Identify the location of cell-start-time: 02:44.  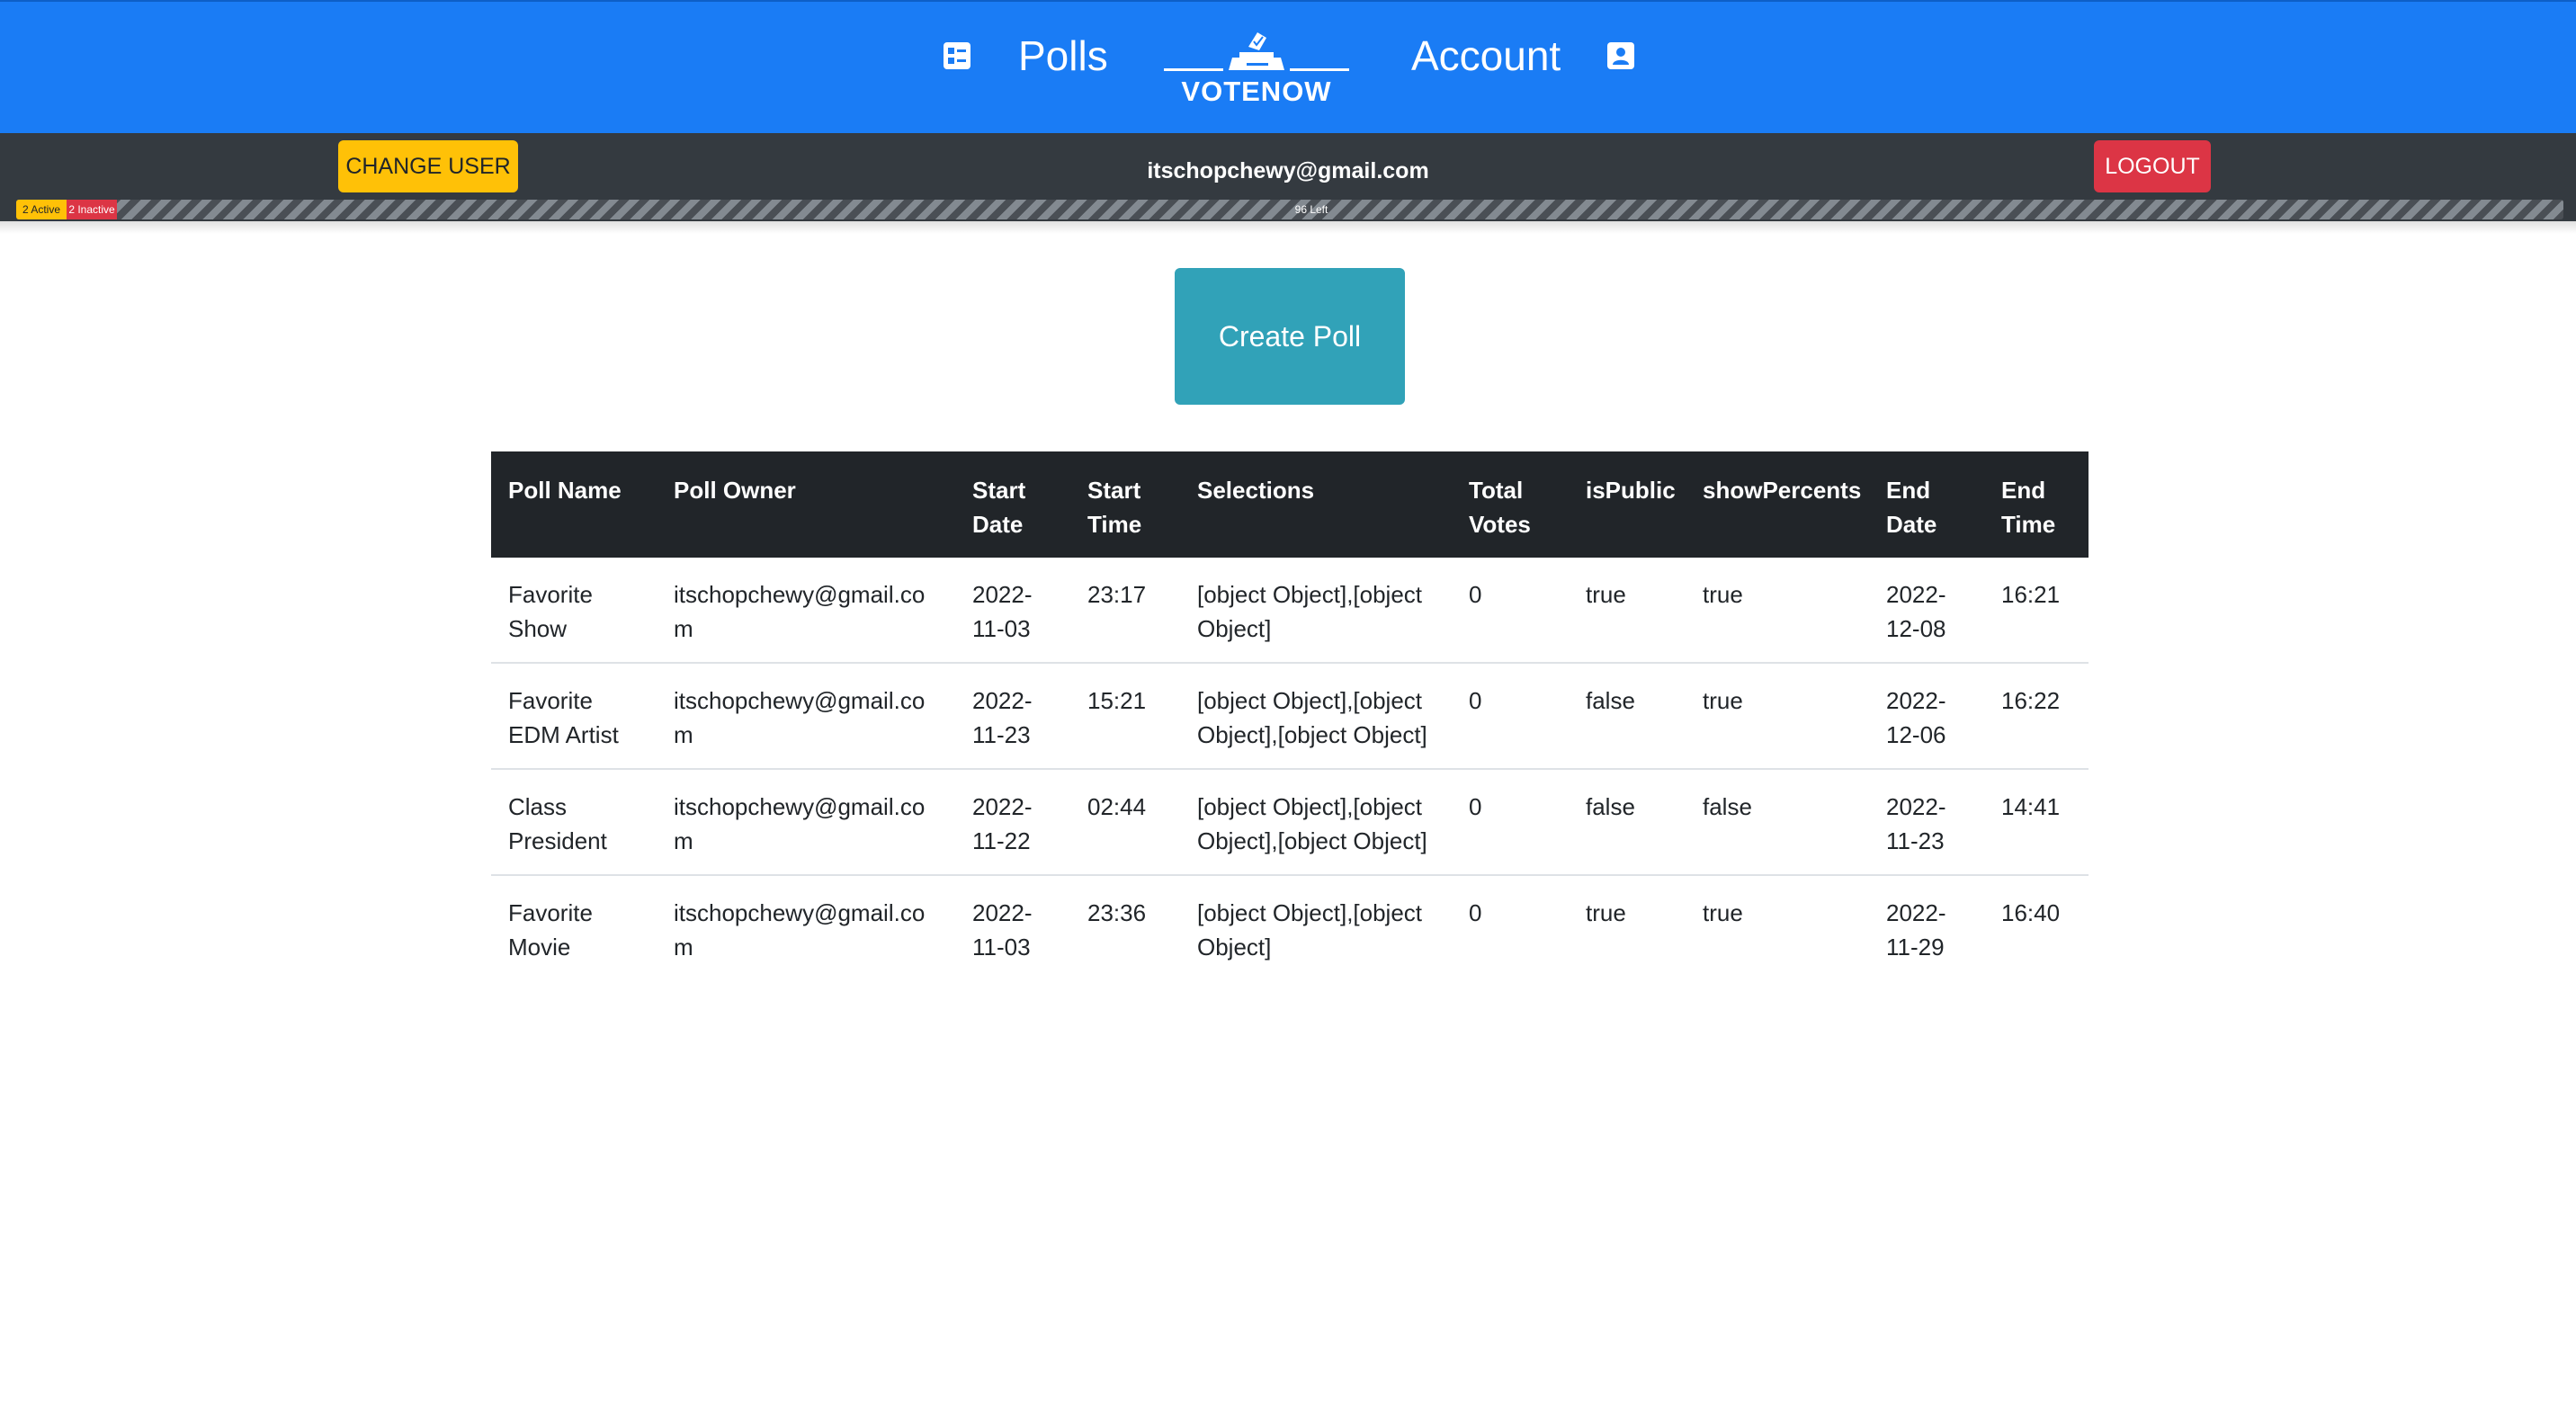
(1125, 823).